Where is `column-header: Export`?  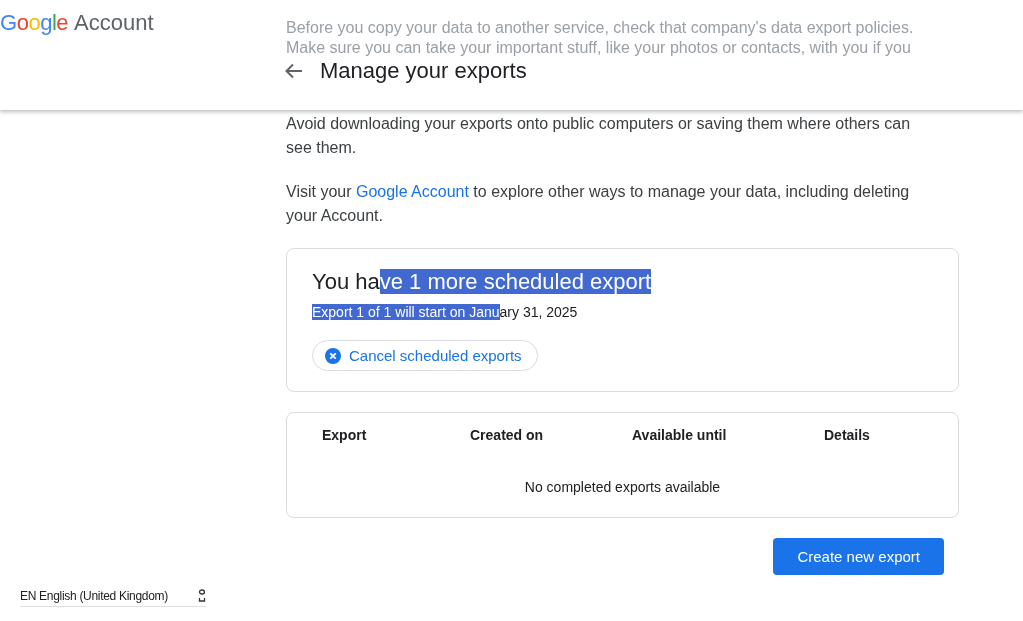
column-header: Export is located at coordinates (345, 435).